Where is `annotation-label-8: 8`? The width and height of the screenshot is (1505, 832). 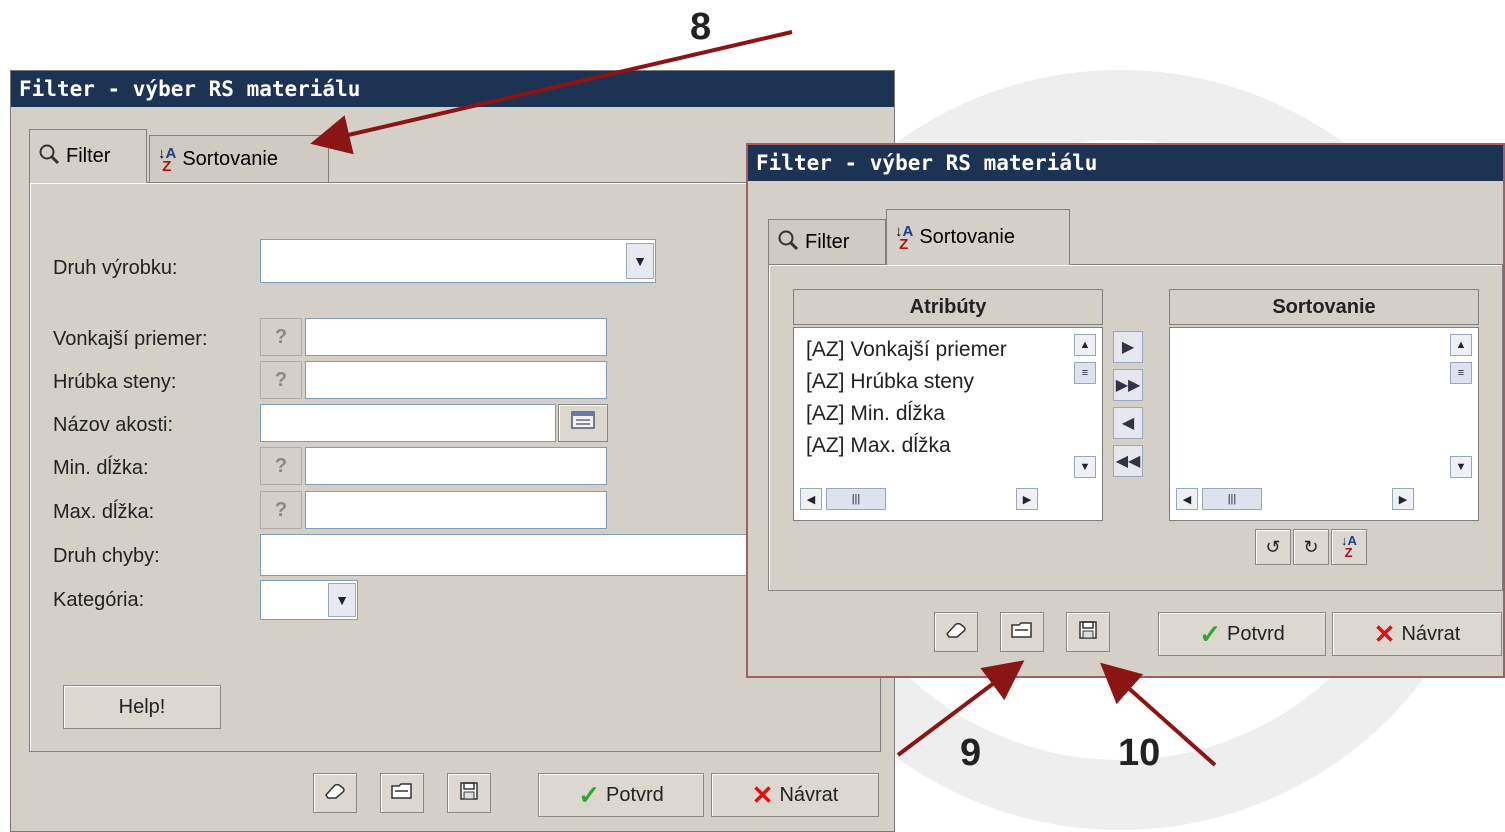
annotation-label-8: 8 is located at coordinates (701, 27).